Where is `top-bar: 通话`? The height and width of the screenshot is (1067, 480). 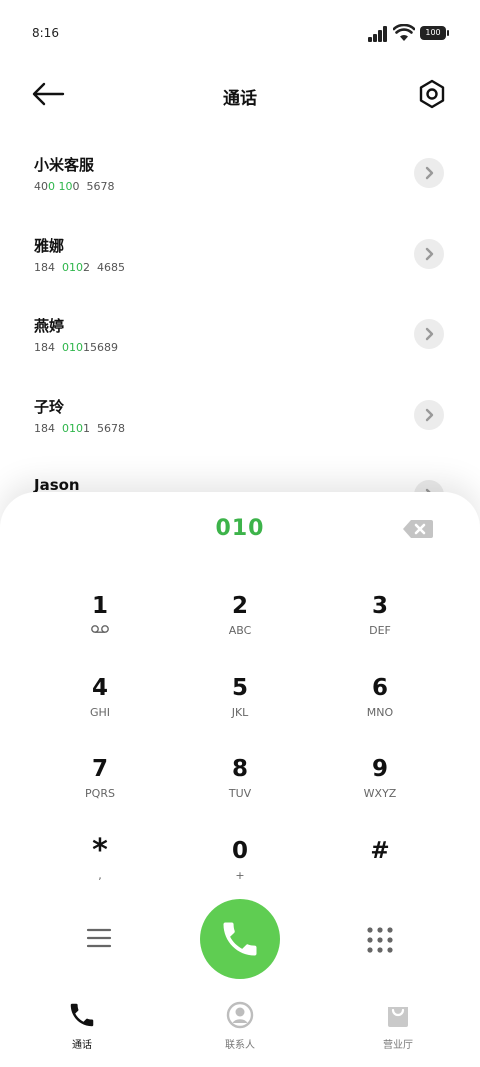 top-bar: 通话 is located at coordinates (240, 95).